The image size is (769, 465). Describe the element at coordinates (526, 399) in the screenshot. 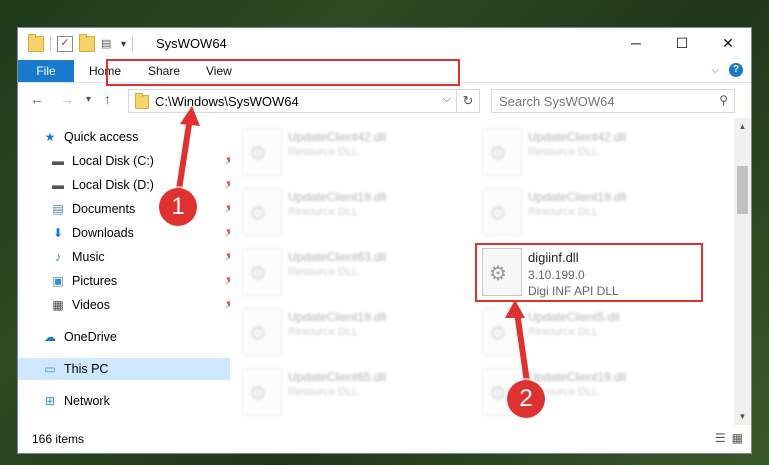

I see `step-2-badge: 2` at that location.